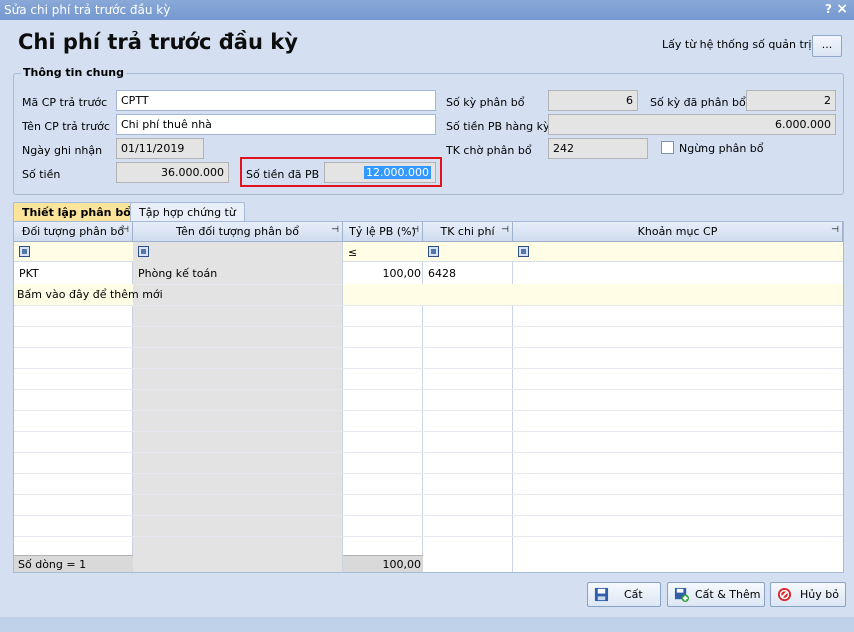  What do you see at coordinates (601, 594) in the screenshot?
I see `save-icon` at bounding box center [601, 594].